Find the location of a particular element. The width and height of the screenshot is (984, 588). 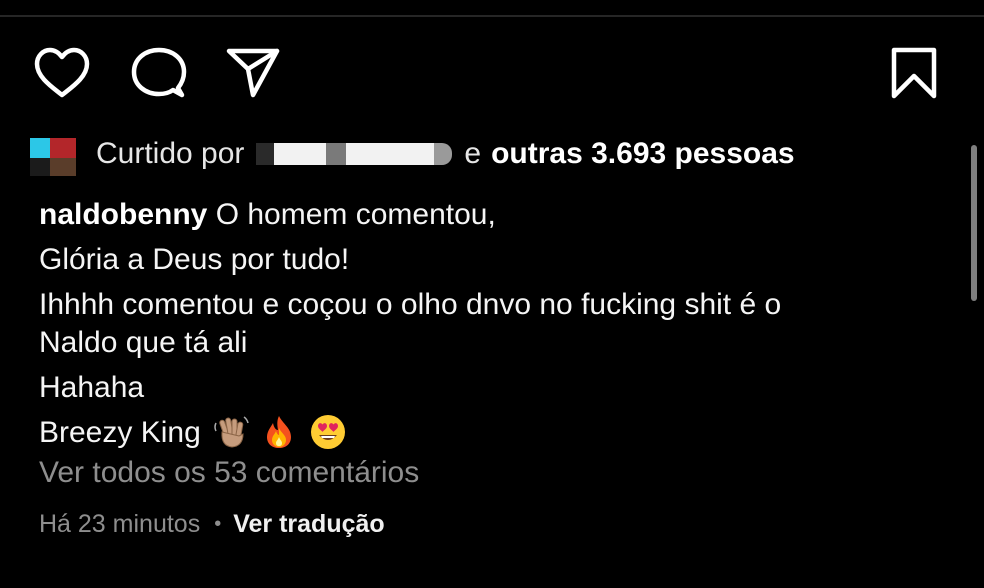

post-action-bar is located at coordinates (492, 72).